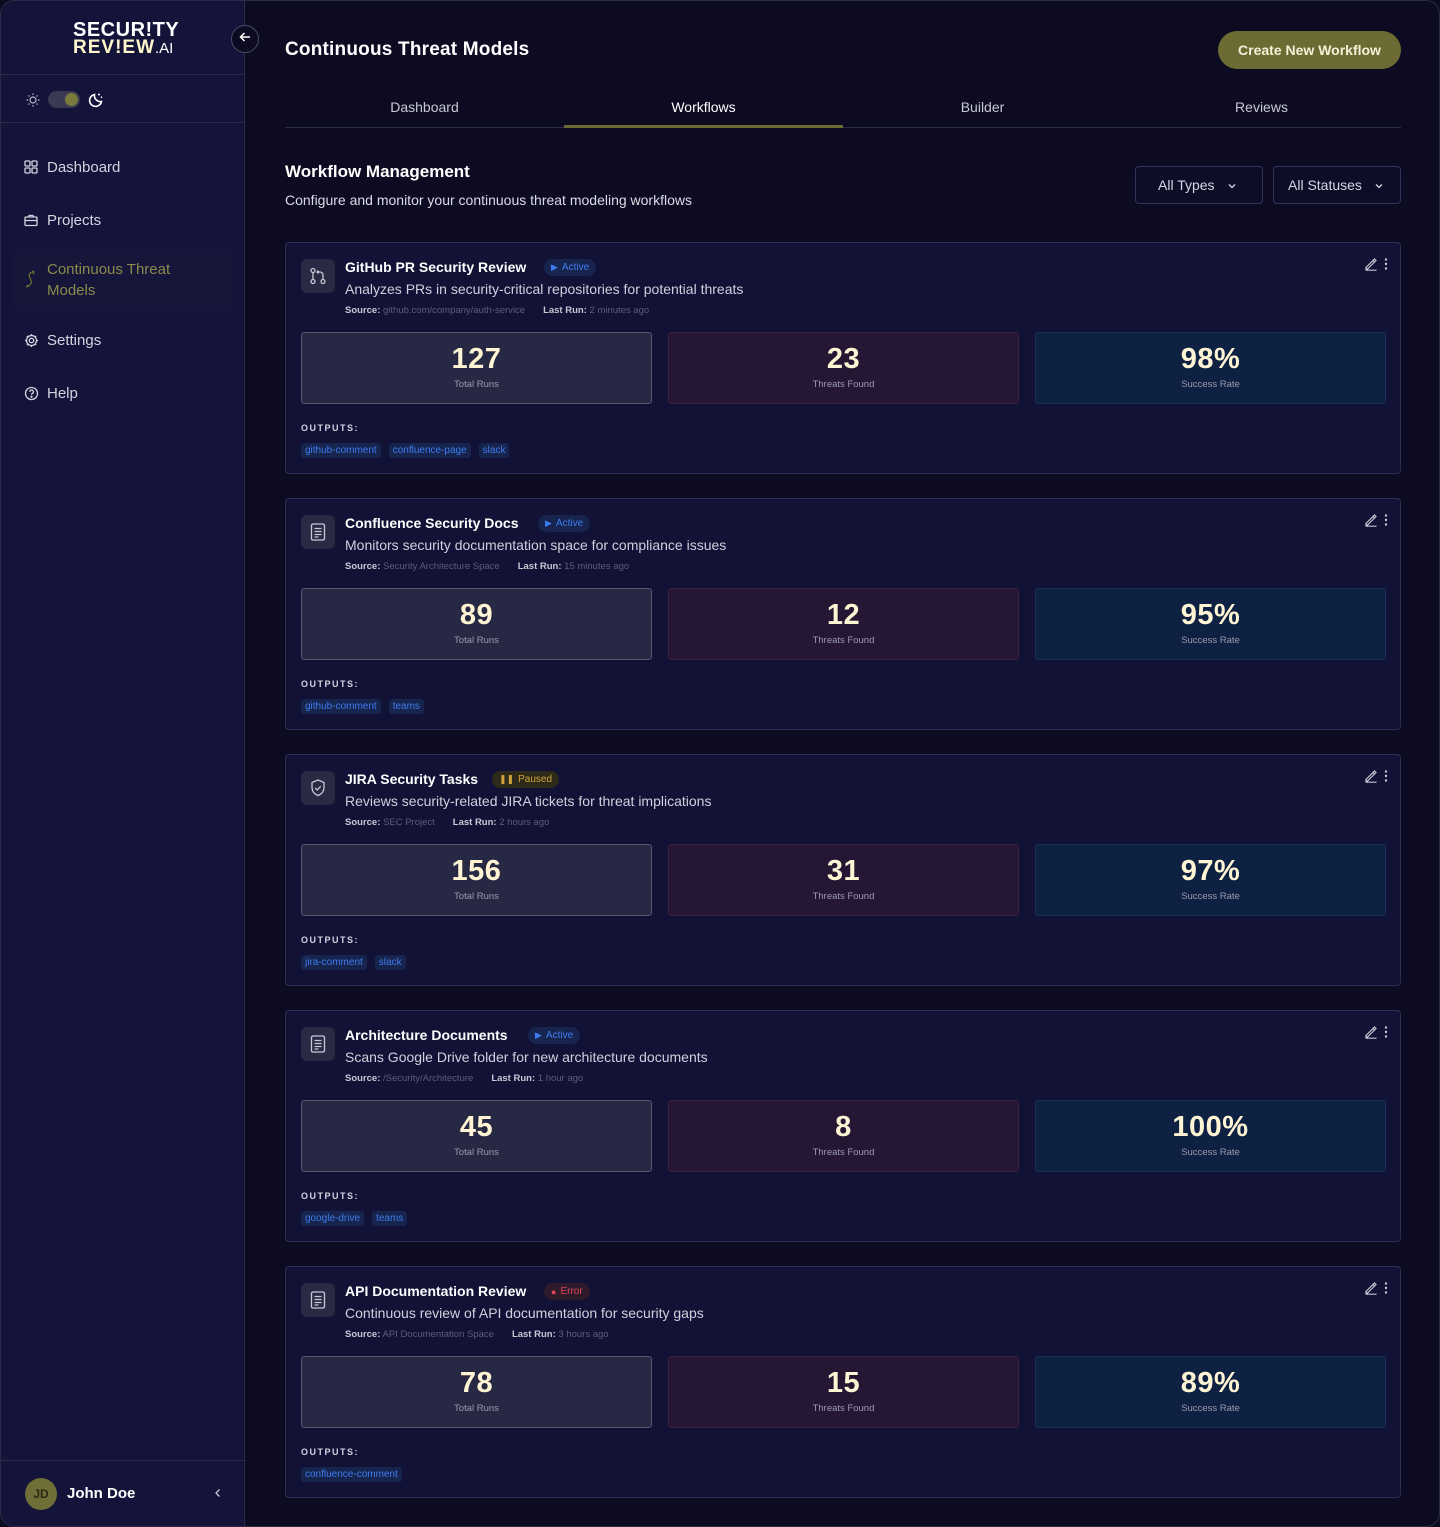  Describe the element at coordinates (1261, 107) in the screenshot. I see `tab-reviews: Reviews` at that location.